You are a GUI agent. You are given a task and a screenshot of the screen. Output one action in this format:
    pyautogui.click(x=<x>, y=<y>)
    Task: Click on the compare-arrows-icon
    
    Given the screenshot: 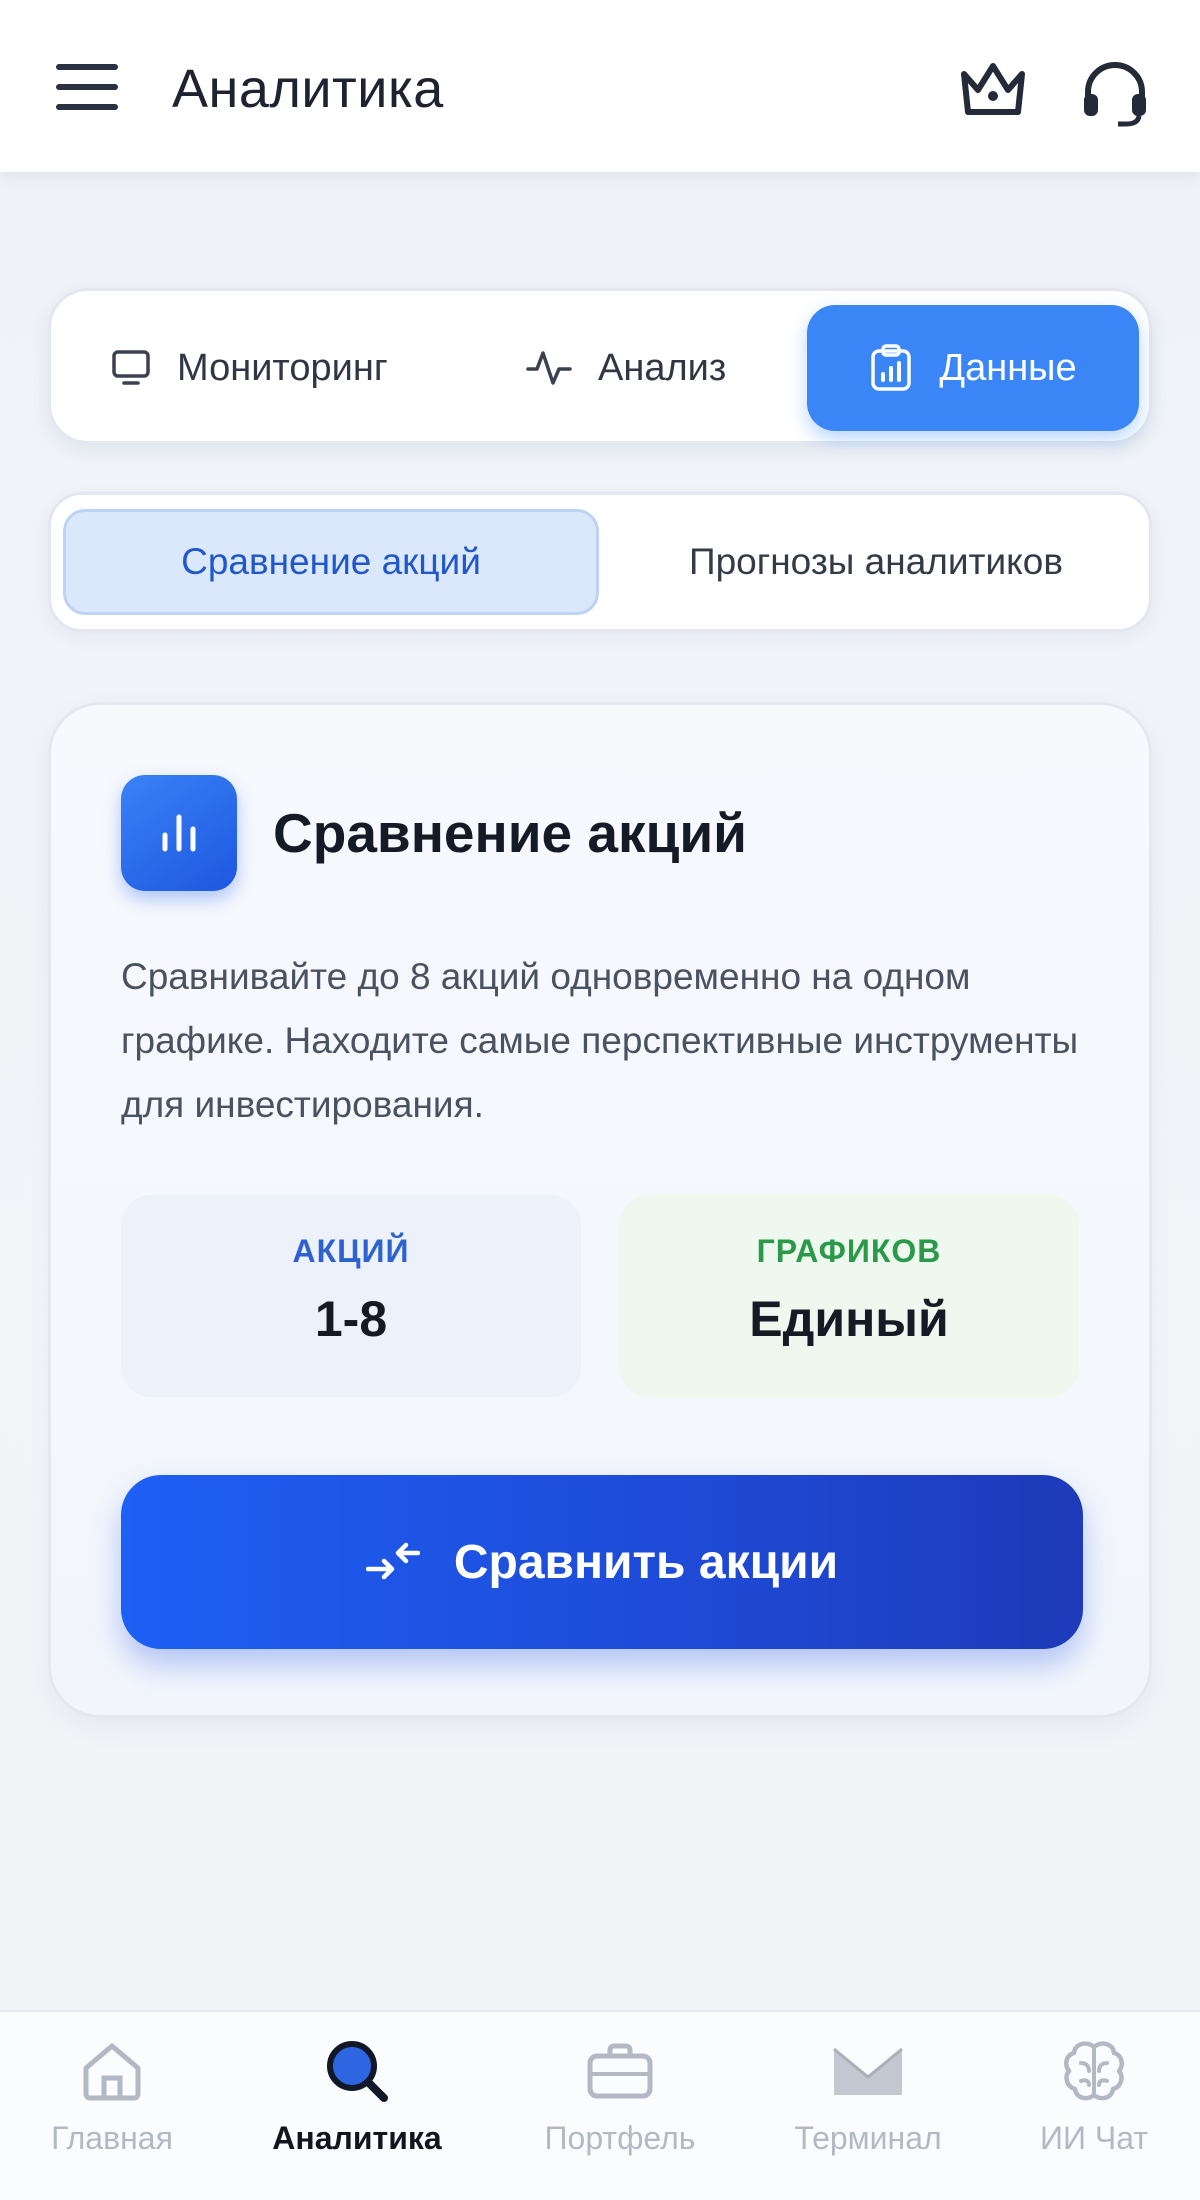 What is the action you would take?
    pyautogui.click(x=392, y=1561)
    